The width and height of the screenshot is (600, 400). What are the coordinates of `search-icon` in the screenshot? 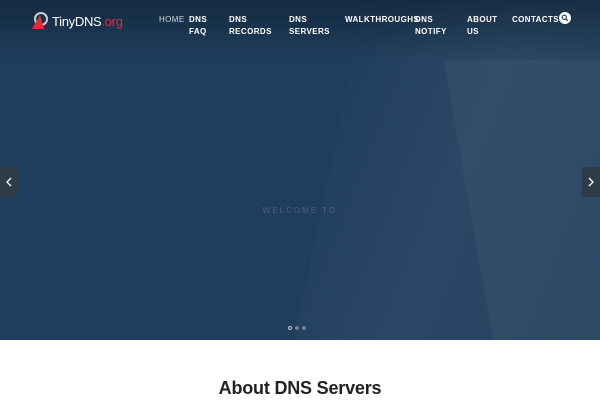 It's located at (565, 18).